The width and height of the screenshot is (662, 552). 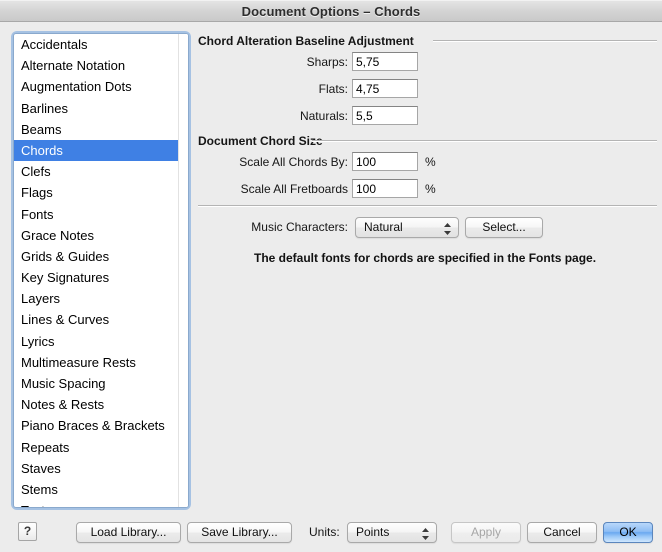 What do you see at coordinates (65, 256) in the screenshot?
I see `sidebar-item-label: Grids & Guides` at bounding box center [65, 256].